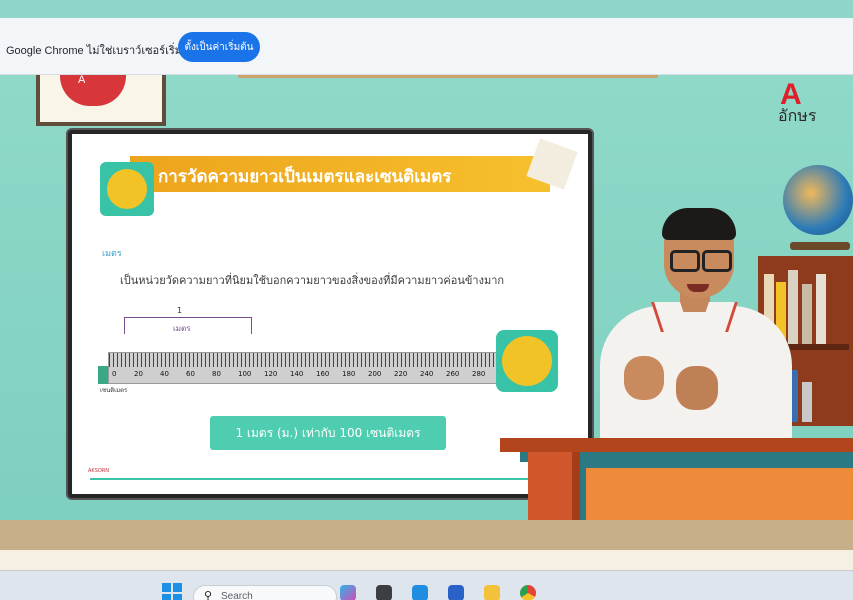  Describe the element at coordinates (297, 374) in the screenshot. I see `ruler-tick: 140` at that location.